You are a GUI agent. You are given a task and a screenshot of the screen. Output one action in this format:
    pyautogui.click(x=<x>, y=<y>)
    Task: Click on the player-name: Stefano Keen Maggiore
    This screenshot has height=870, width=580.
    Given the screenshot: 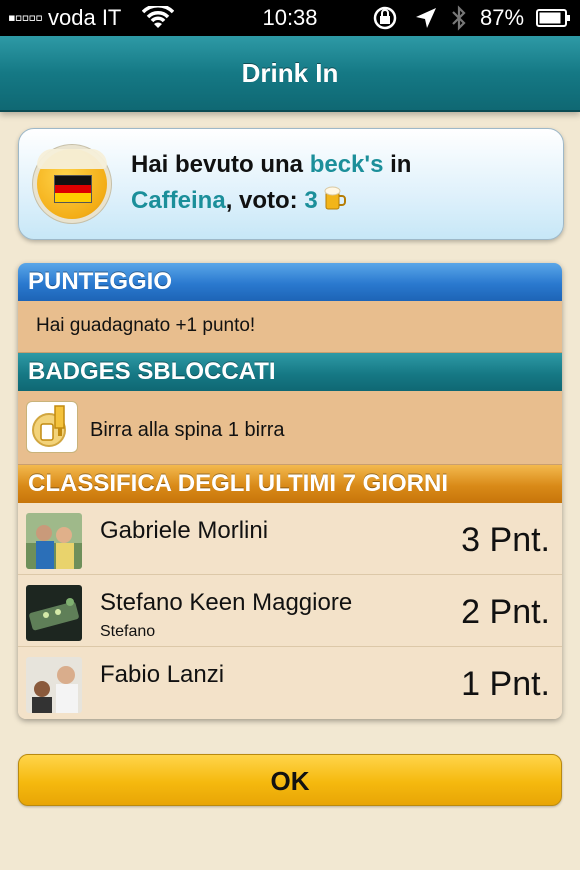 What is the action you would take?
    pyautogui.click(x=226, y=602)
    